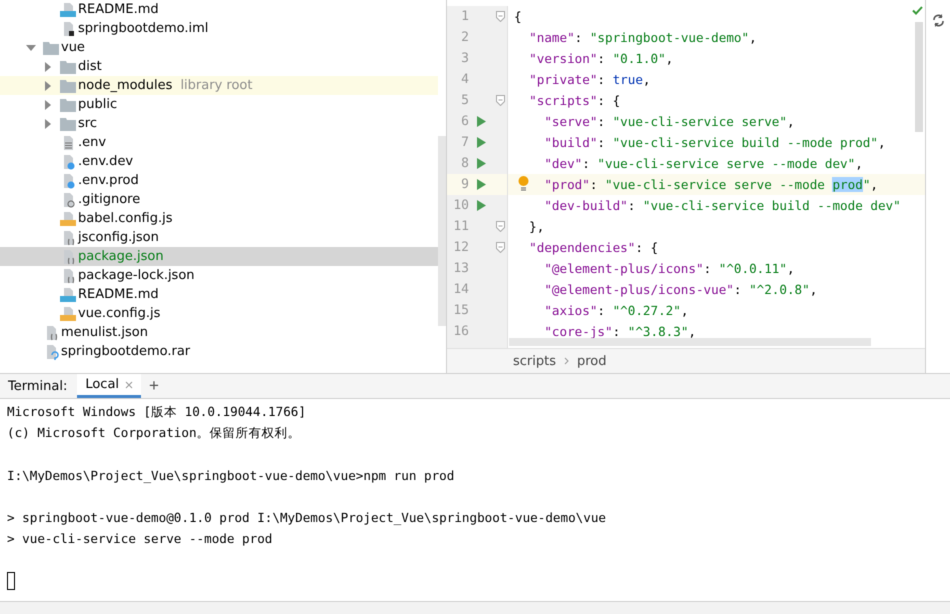 This screenshot has height=614, width=950. What do you see at coordinates (460, 331) in the screenshot?
I see `line-number: 16` at bounding box center [460, 331].